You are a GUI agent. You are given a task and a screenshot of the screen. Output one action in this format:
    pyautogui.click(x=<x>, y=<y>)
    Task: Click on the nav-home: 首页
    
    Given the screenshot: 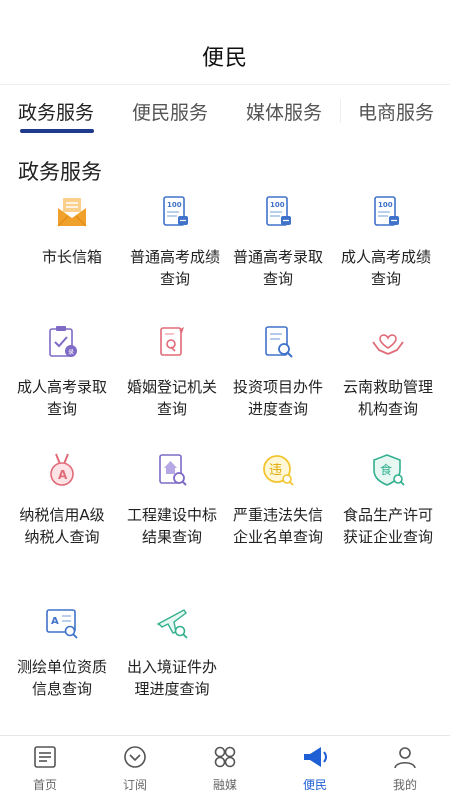 What is the action you would take?
    pyautogui.click(x=45, y=768)
    